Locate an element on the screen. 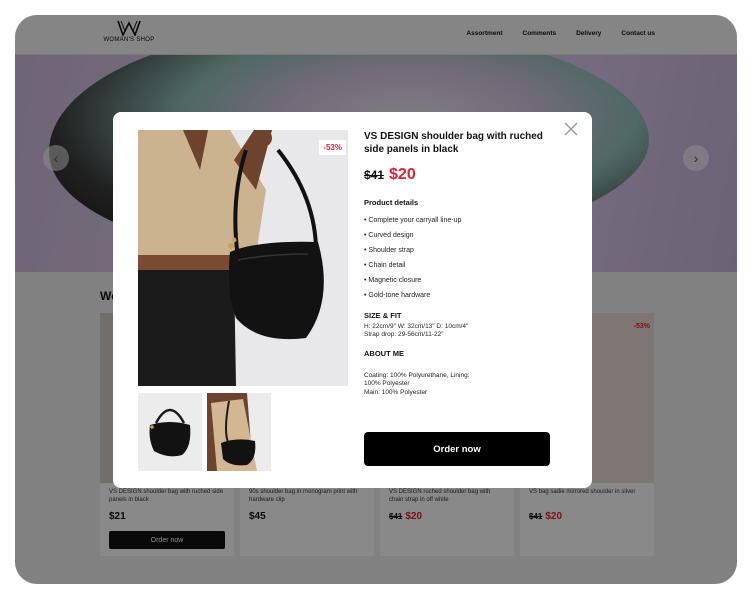  about-line: Coating: 100% Polyurethane, Lining: is located at coordinates (417, 375).